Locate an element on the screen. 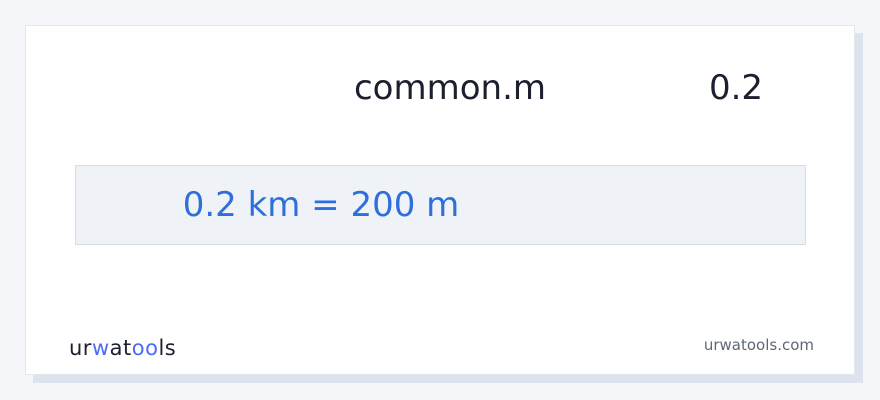 Image resolution: width=880 pixels, height=400 pixels. logo-text-end: ls is located at coordinates (167, 348).